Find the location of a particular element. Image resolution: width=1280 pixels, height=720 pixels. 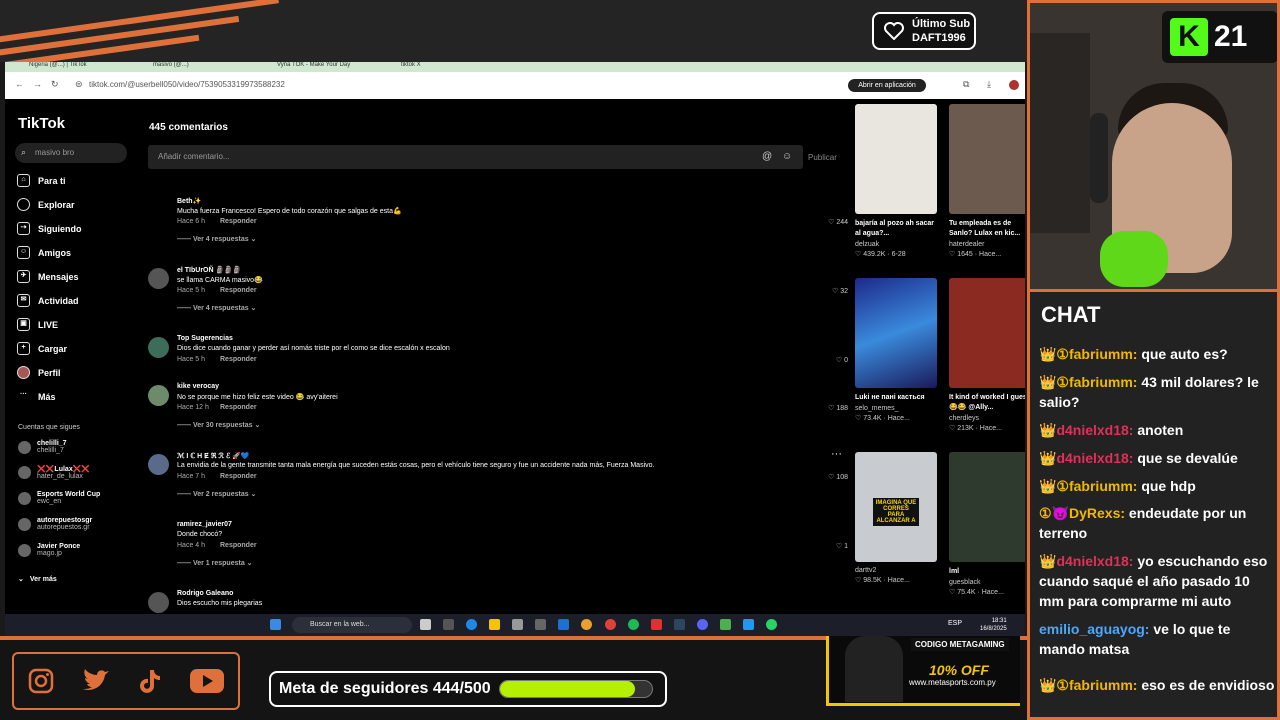

open-app-button: Abrir en aplicación is located at coordinates (887, 85).